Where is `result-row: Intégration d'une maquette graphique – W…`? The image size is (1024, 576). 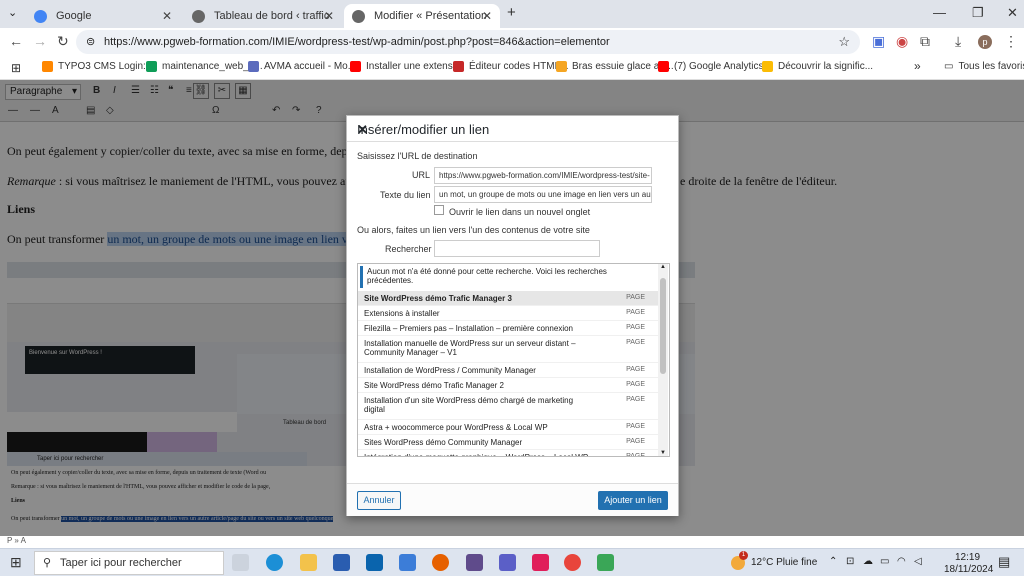 result-row: Intégration d'une maquette graphique – W… is located at coordinates (508, 453).